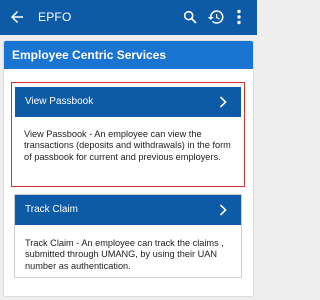  Describe the element at coordinates (128, 102) in the screenshot. I see `view-passbook-header: View Passbook` at that location.